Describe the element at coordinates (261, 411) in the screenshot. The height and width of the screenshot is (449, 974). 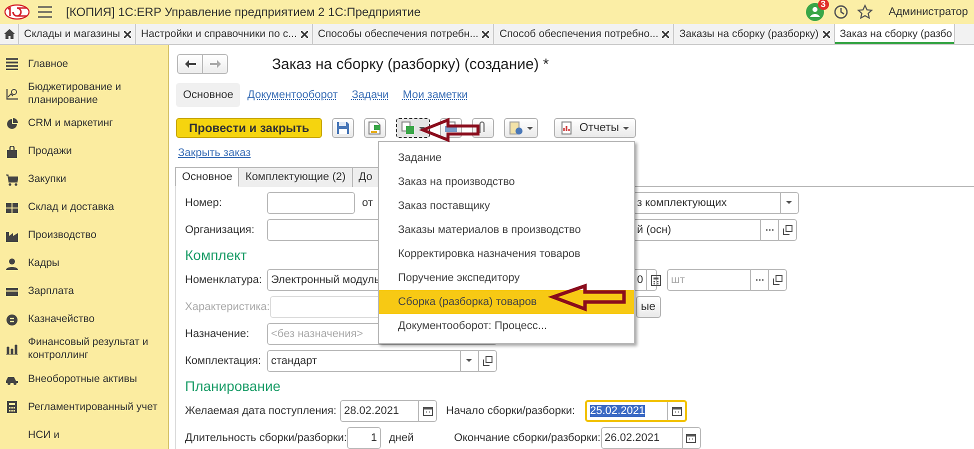
I see `field-label: Желаемая дата поступления:` at that location.